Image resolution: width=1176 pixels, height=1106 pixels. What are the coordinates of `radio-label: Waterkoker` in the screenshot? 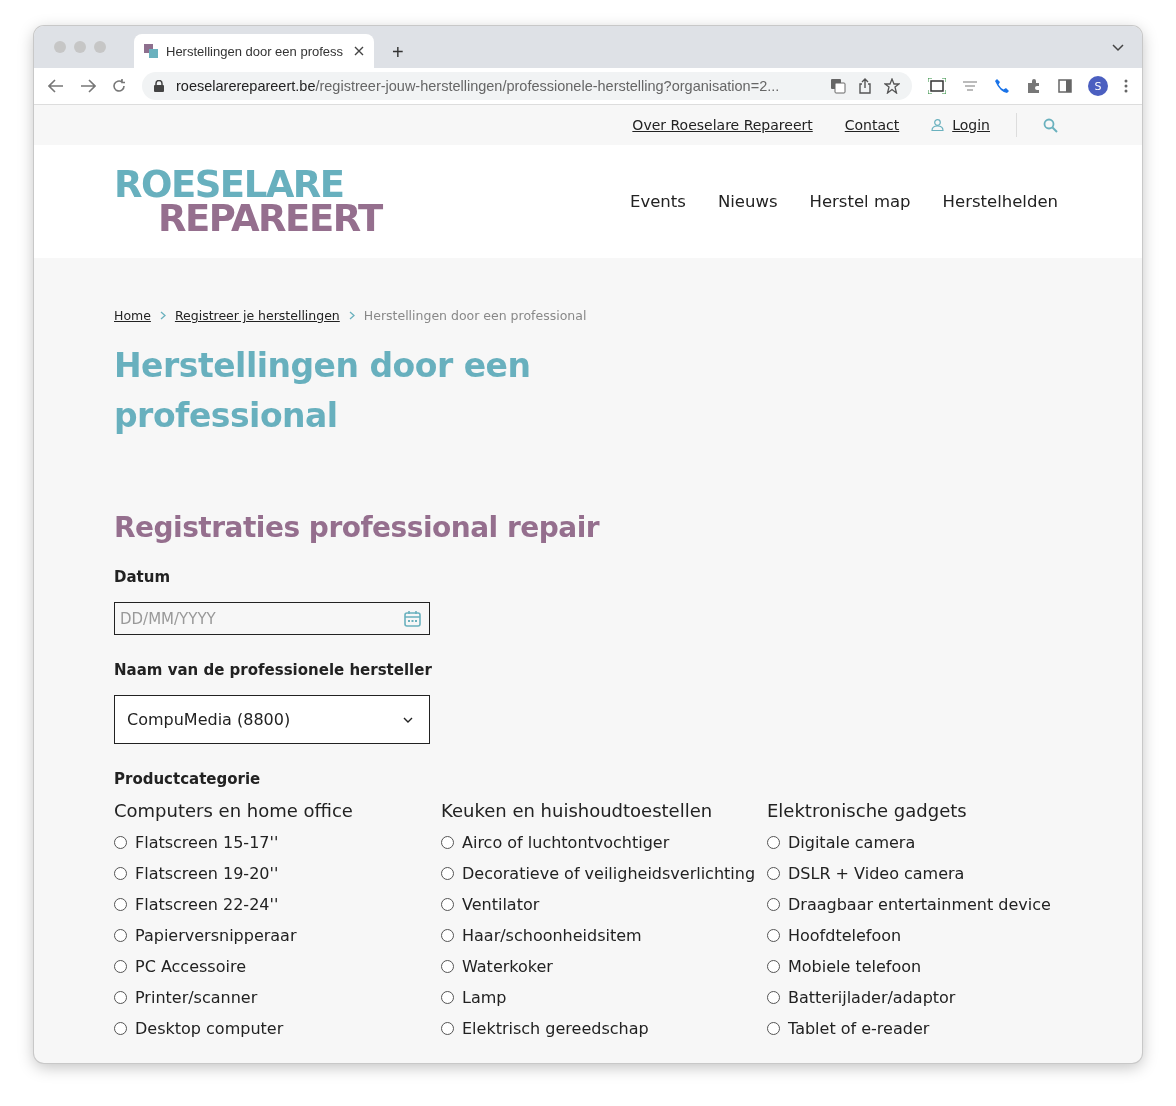 It's located at (507, 966).